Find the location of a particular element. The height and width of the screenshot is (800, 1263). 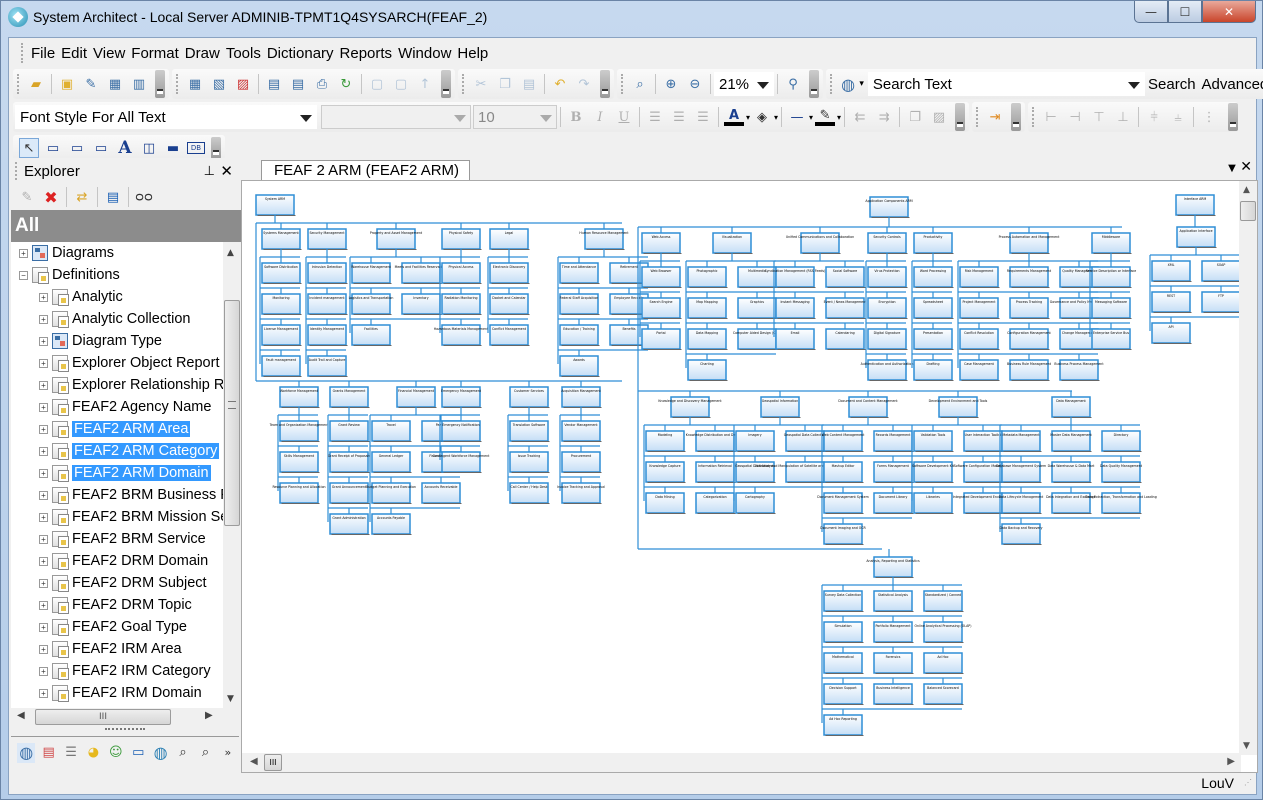

scroll-right-icon: ▶ is located at coordinates (1231, 761).